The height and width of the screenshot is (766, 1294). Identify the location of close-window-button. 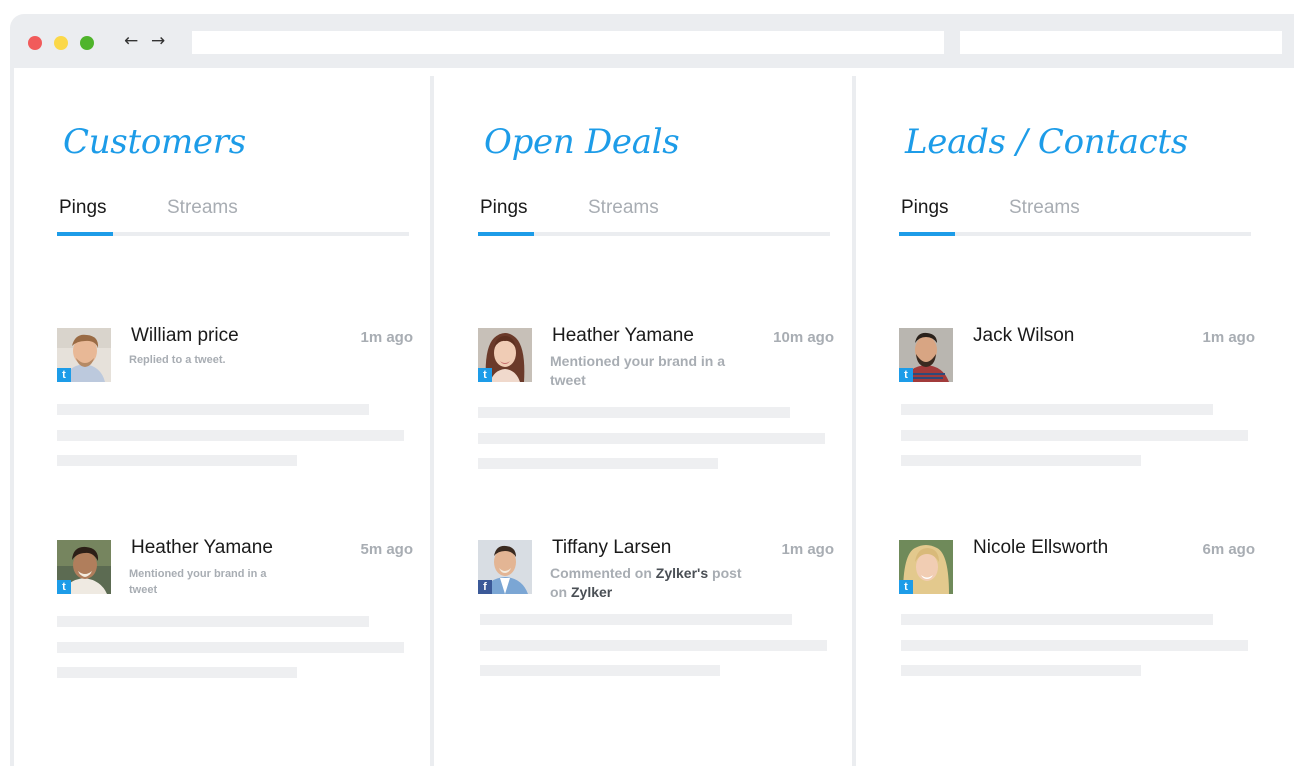
(35, 43).